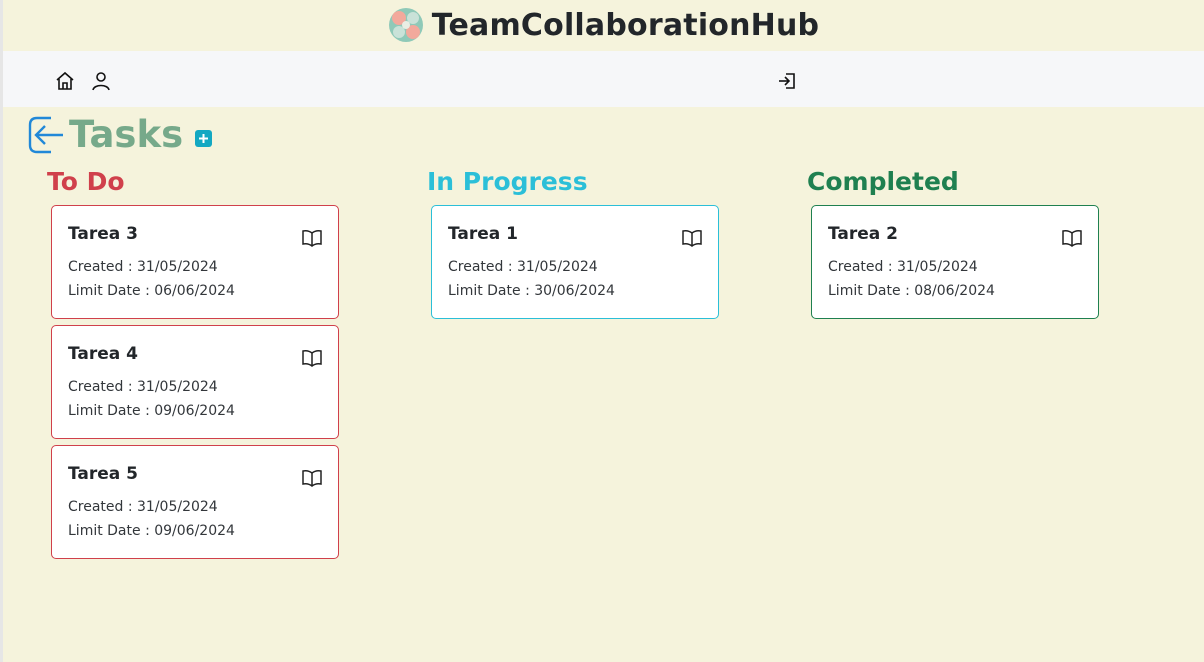 The width and height of the screenshot is (1204, 662). Describe the element at coordinates (911, 291) in the screenshot. I see `task-limit-date: Limit Date : 08/06/2024` at that location.